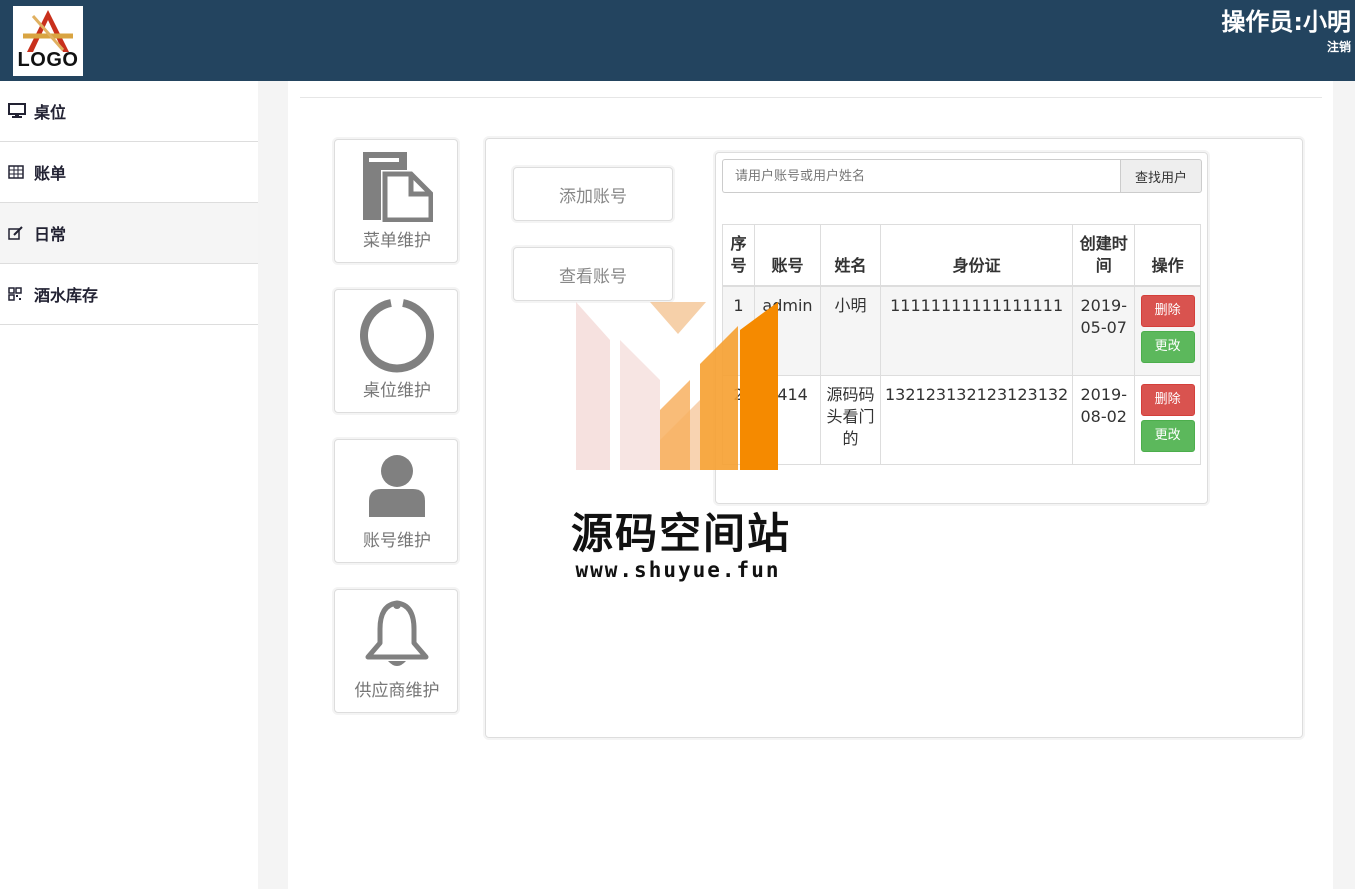  What do you see at coordinates (1339, 46) in the screenshot?
I see `logout-link: 注销` at bounding box center [1339, 46].